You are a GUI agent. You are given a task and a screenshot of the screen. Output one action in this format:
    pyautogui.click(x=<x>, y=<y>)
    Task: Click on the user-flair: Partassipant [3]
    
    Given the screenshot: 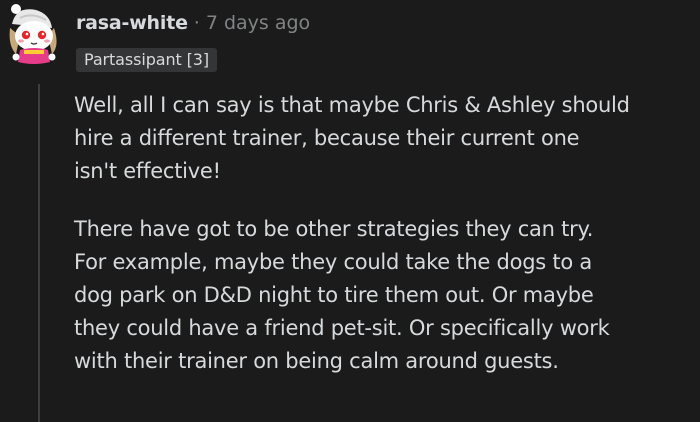 What is the action you would take?
    pyautogui.click(x=147, y=60)
    